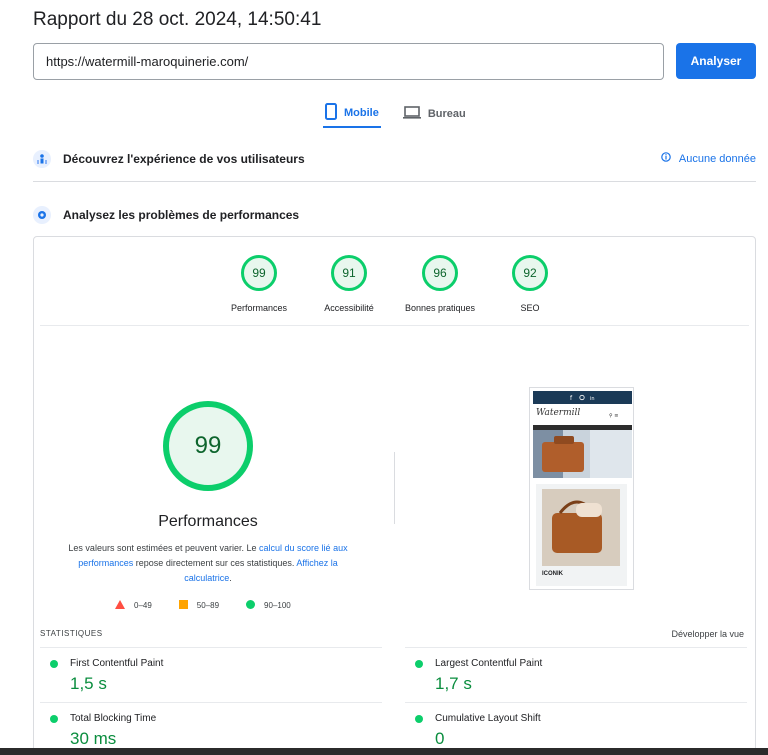  What do you see at coordinates (716, 61) in the screenshot?
I see `analyze-button: Analyser` at bounding box center [716, 61].